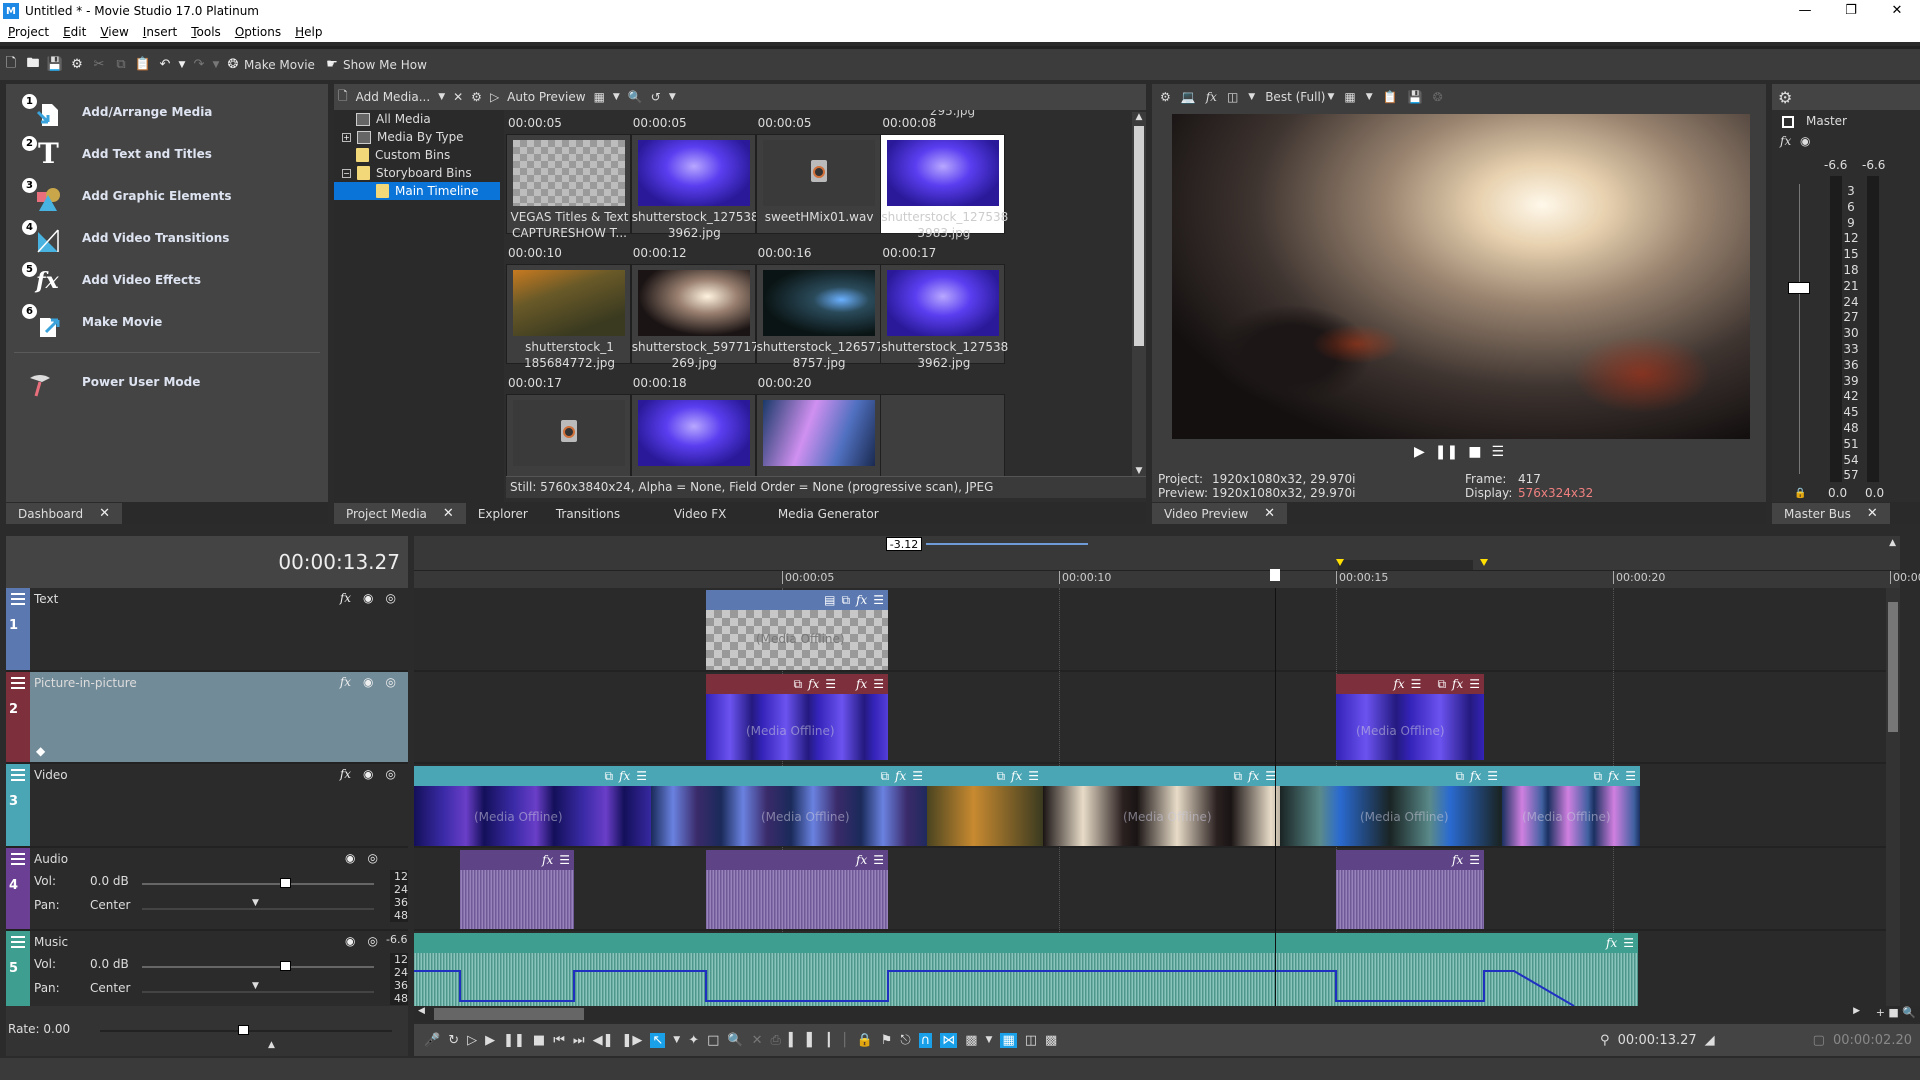  Describe the element at coordinates (206, 32) in the screenshot. I see `menu-tools: Tools` at that location.